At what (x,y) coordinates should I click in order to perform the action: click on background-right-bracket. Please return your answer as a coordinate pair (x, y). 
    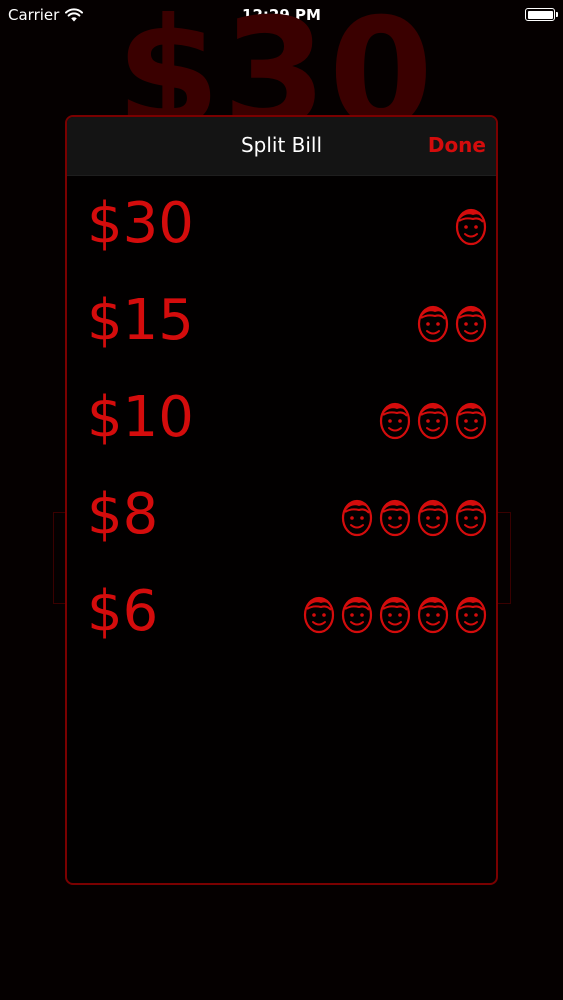
    Looking at the image, I should click on (504, 558).